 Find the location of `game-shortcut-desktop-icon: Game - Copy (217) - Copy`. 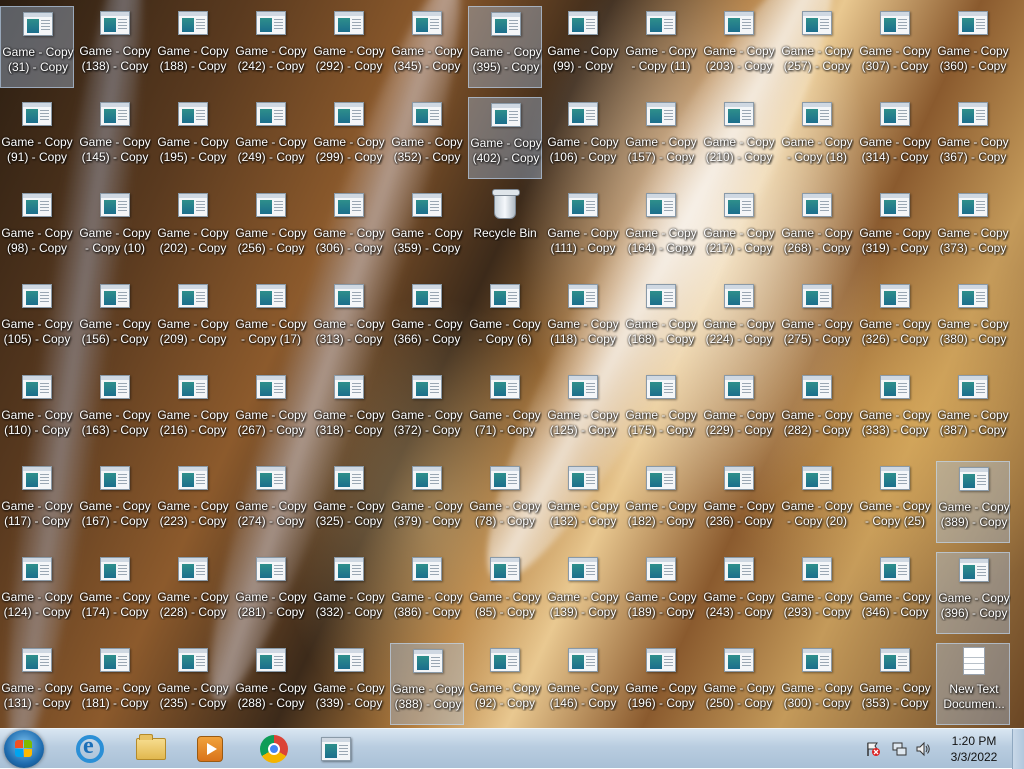

game-shortcut-desktop-icon: Game - Copy (217) - Copy is located at coordinates (739, 229).